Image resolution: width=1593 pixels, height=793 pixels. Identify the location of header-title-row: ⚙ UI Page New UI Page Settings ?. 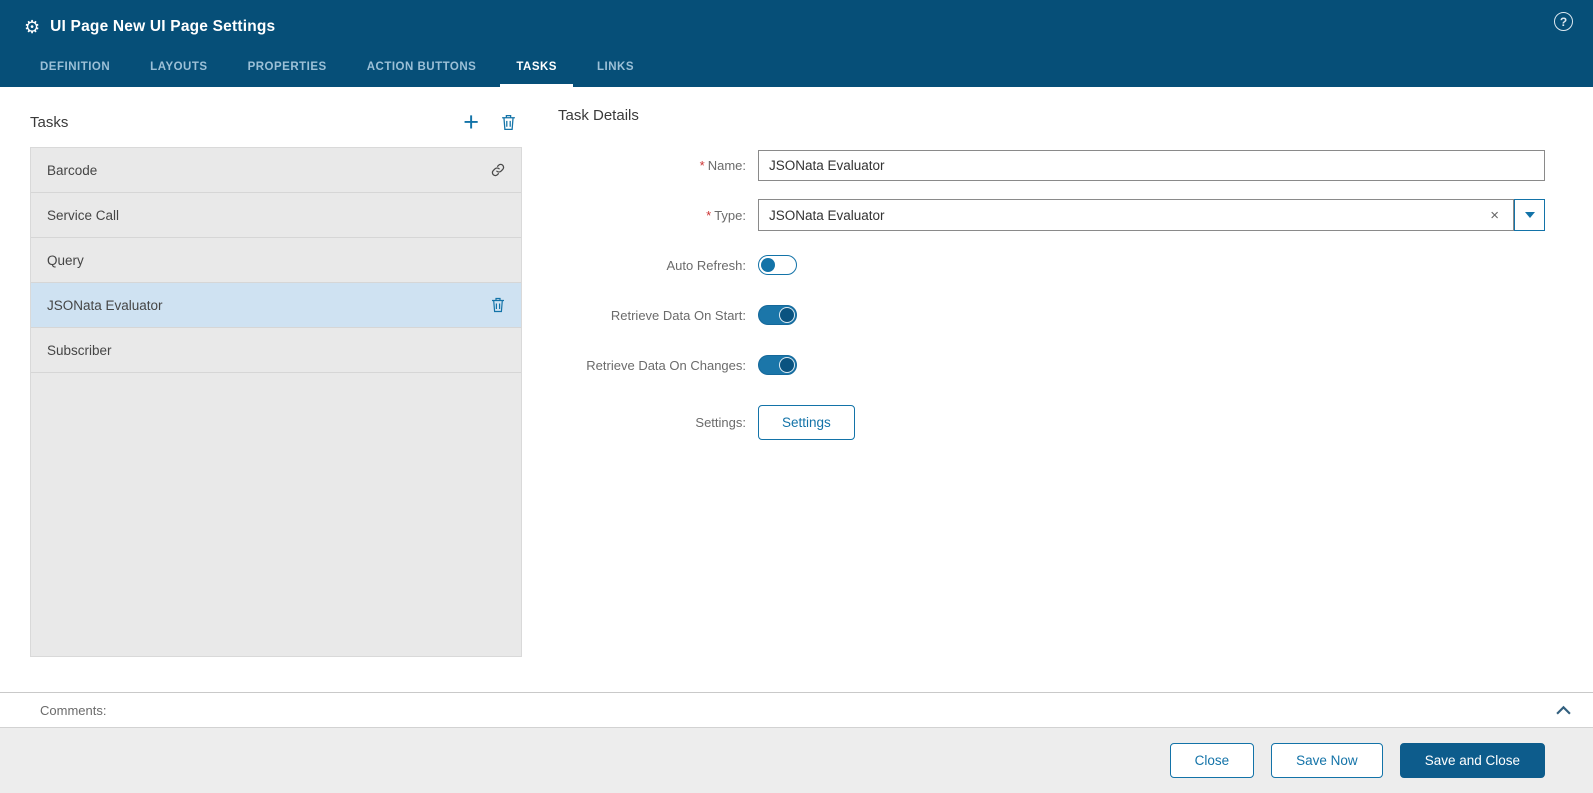
(796, 21).